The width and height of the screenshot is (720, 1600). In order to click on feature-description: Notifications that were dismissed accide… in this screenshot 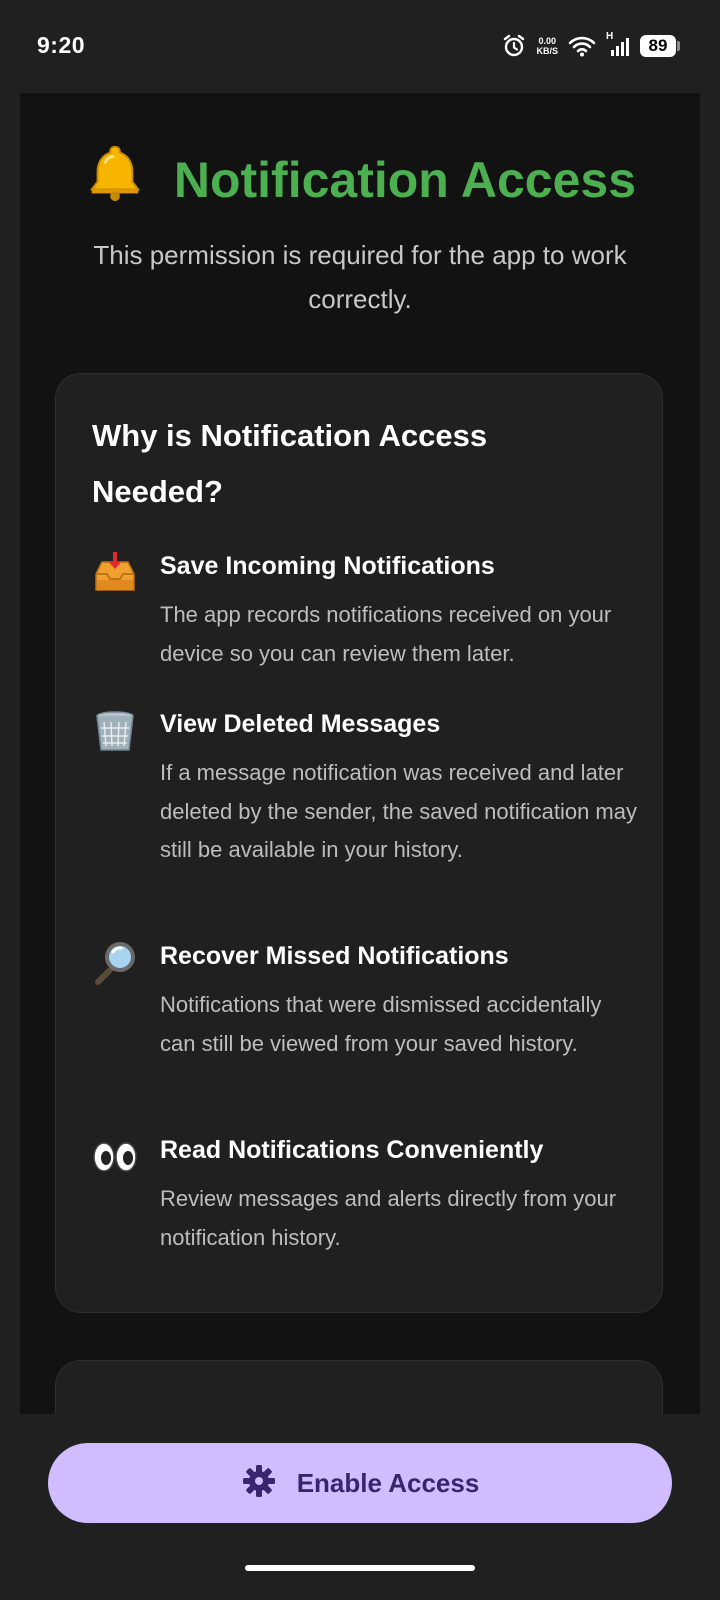, I will do `click(381, 1024)`.